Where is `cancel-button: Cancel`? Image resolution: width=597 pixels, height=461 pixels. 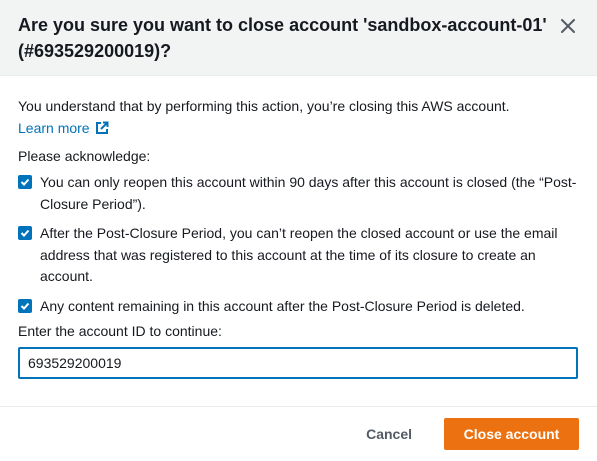
cancel-button: Cancel is located at coordinates (389, 434).